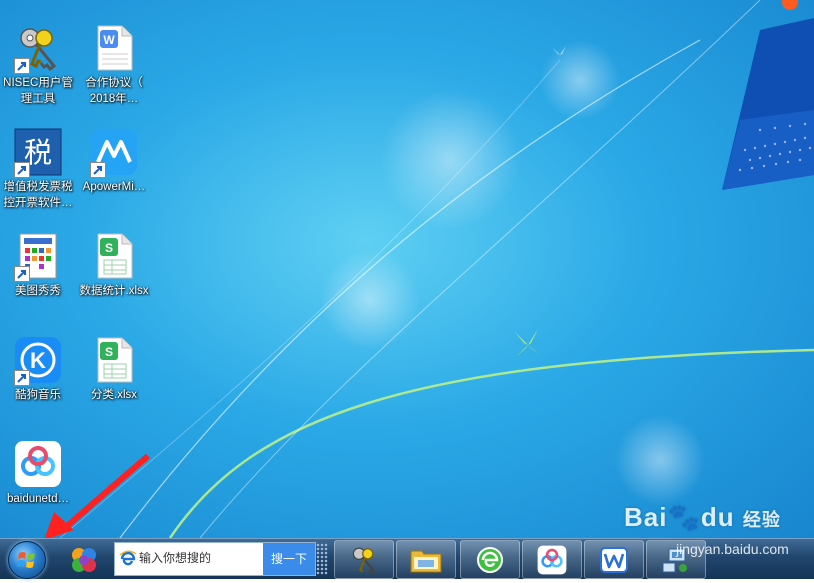 The height and width of the screenshot is (583, 814). I want to click on taskbar-app-explorer, so click(426, 559).